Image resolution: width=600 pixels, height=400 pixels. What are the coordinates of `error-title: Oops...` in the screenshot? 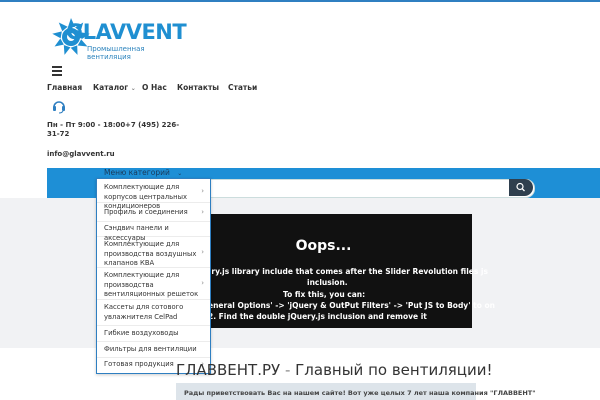 It's located at (323, 246).